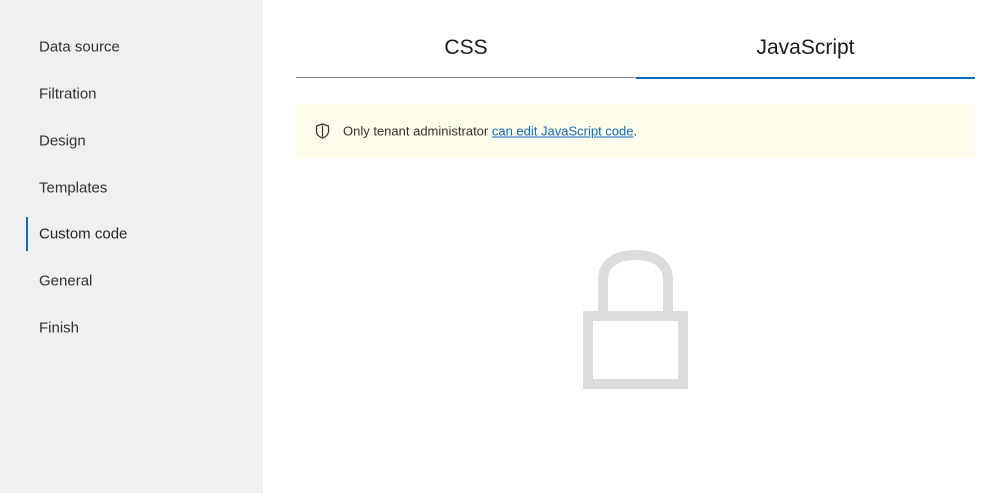 The image size is (1000, 493). What do you see at coordinates (466, 47) in the screenshot?
I see `tab-label: CSS` at bounding box center [466, 47].